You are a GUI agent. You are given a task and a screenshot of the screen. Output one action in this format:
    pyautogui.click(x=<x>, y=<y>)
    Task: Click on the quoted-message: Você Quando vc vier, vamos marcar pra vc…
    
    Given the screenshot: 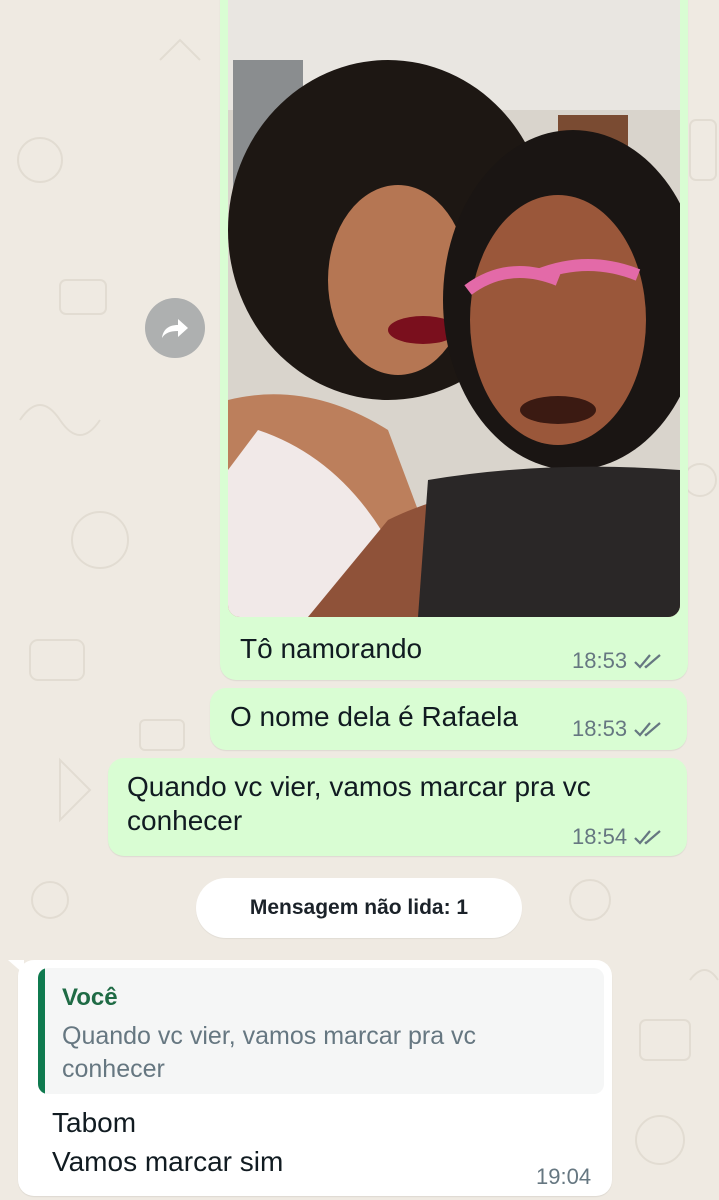 What is the action you would take?
    pyautogui.click(x=321, y=1031)
    